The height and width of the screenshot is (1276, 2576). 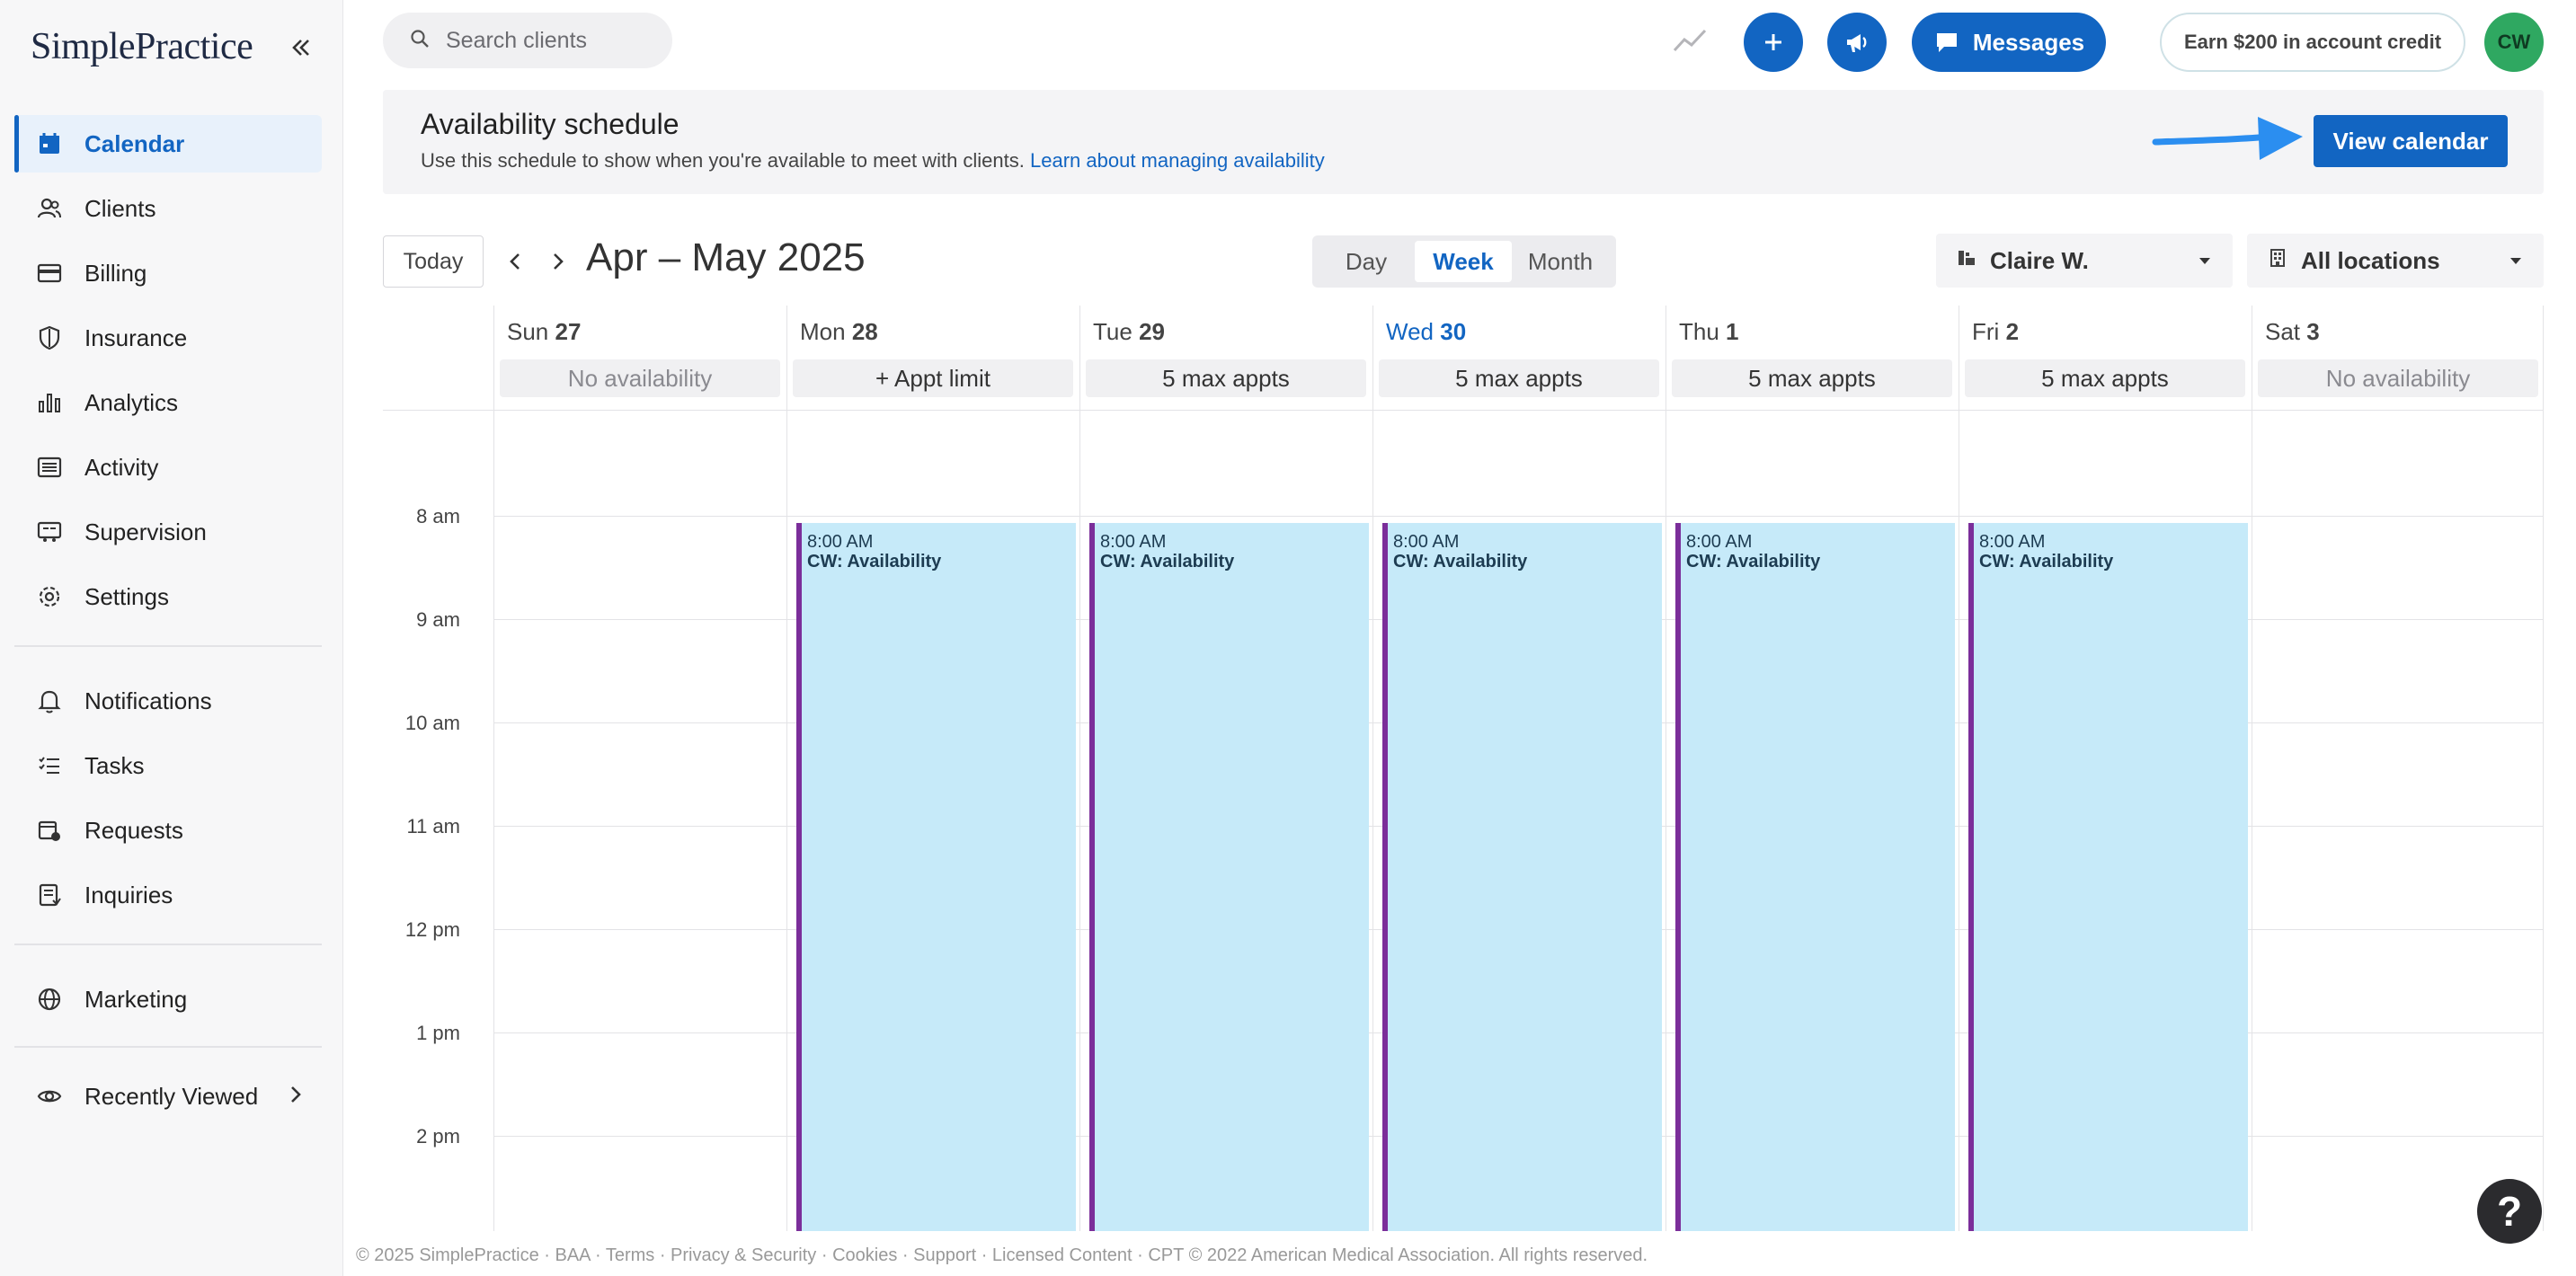 What do you see at coordinates (1518, 516) in the screenshot?
I see `hour-line` at bounding box center [1518, 516].